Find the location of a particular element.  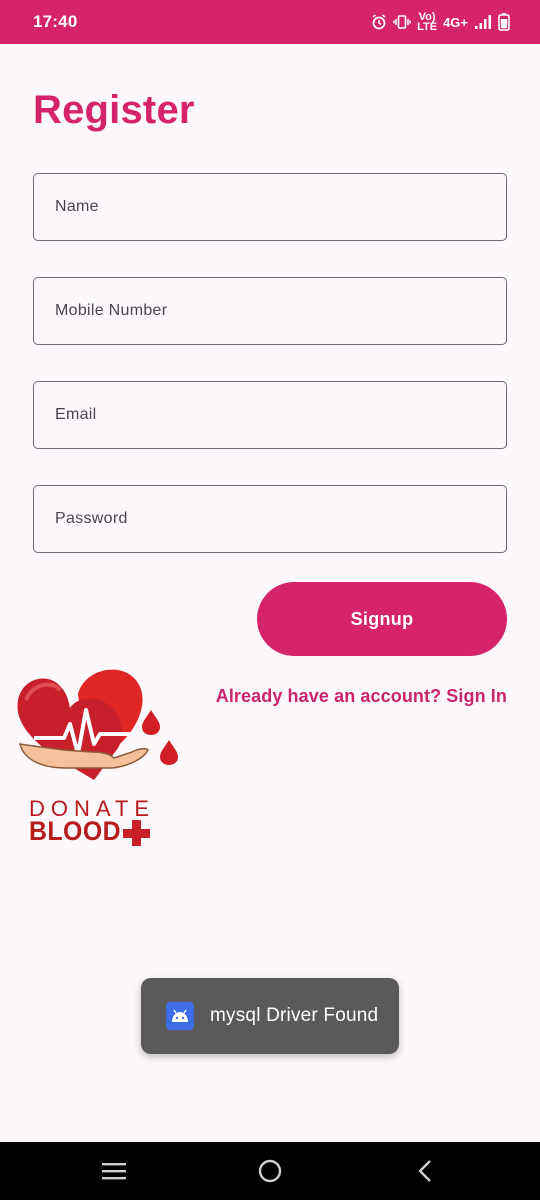

navigation-bar is located at coordinates (270, 1171).